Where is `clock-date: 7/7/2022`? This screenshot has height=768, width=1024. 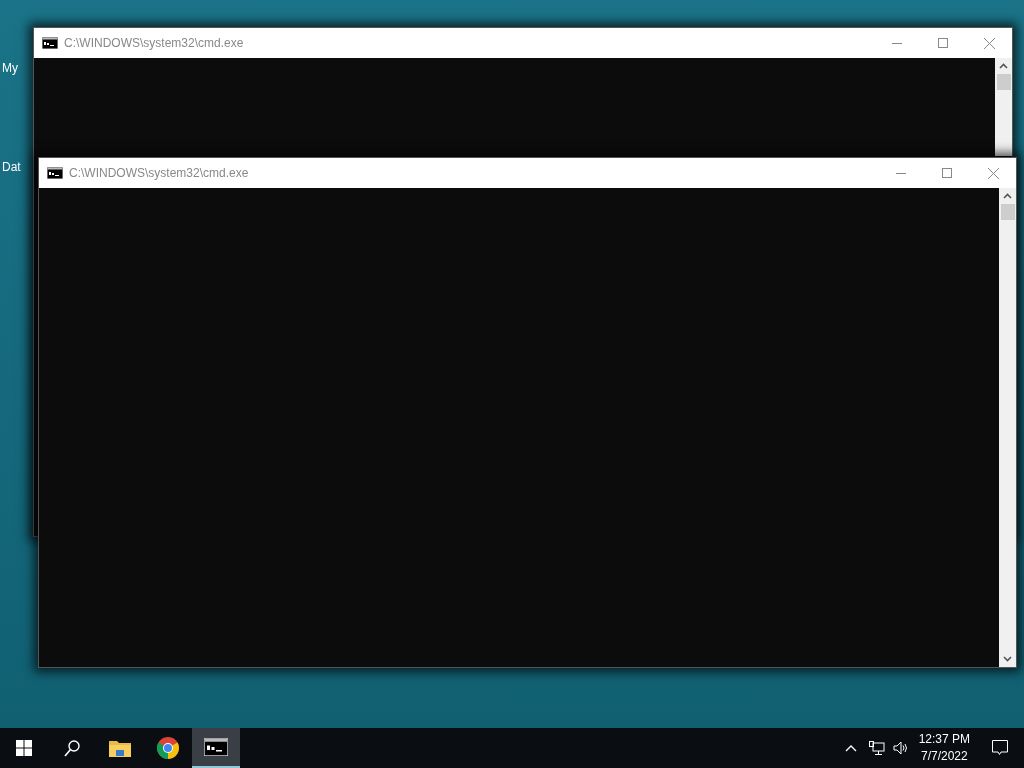
clock-date: 7/7/2022 is located at coordinates (944, 756).